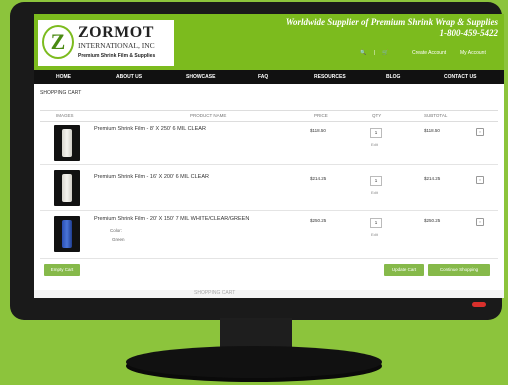 This screenshot has height=385, width=508. I want to click on col-product: PRODUCT NAME, so click(208, 115).